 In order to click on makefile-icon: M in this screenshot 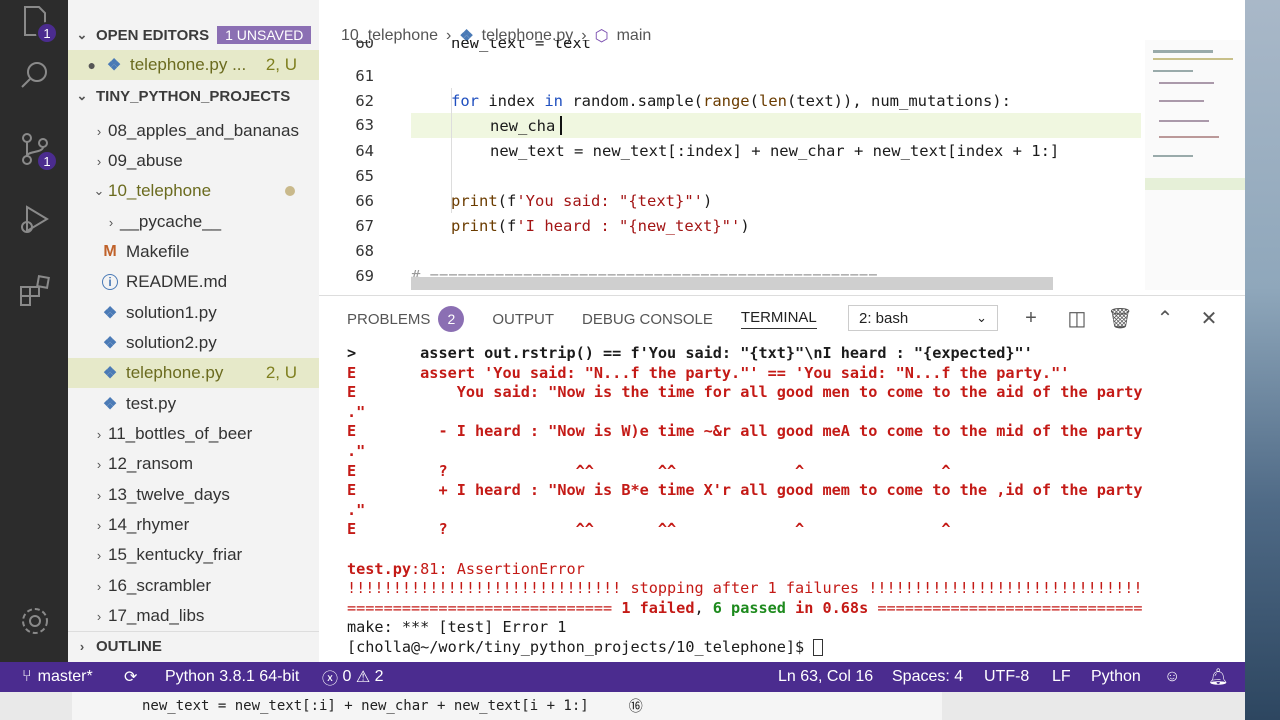, I will do `click(110, 251)`.